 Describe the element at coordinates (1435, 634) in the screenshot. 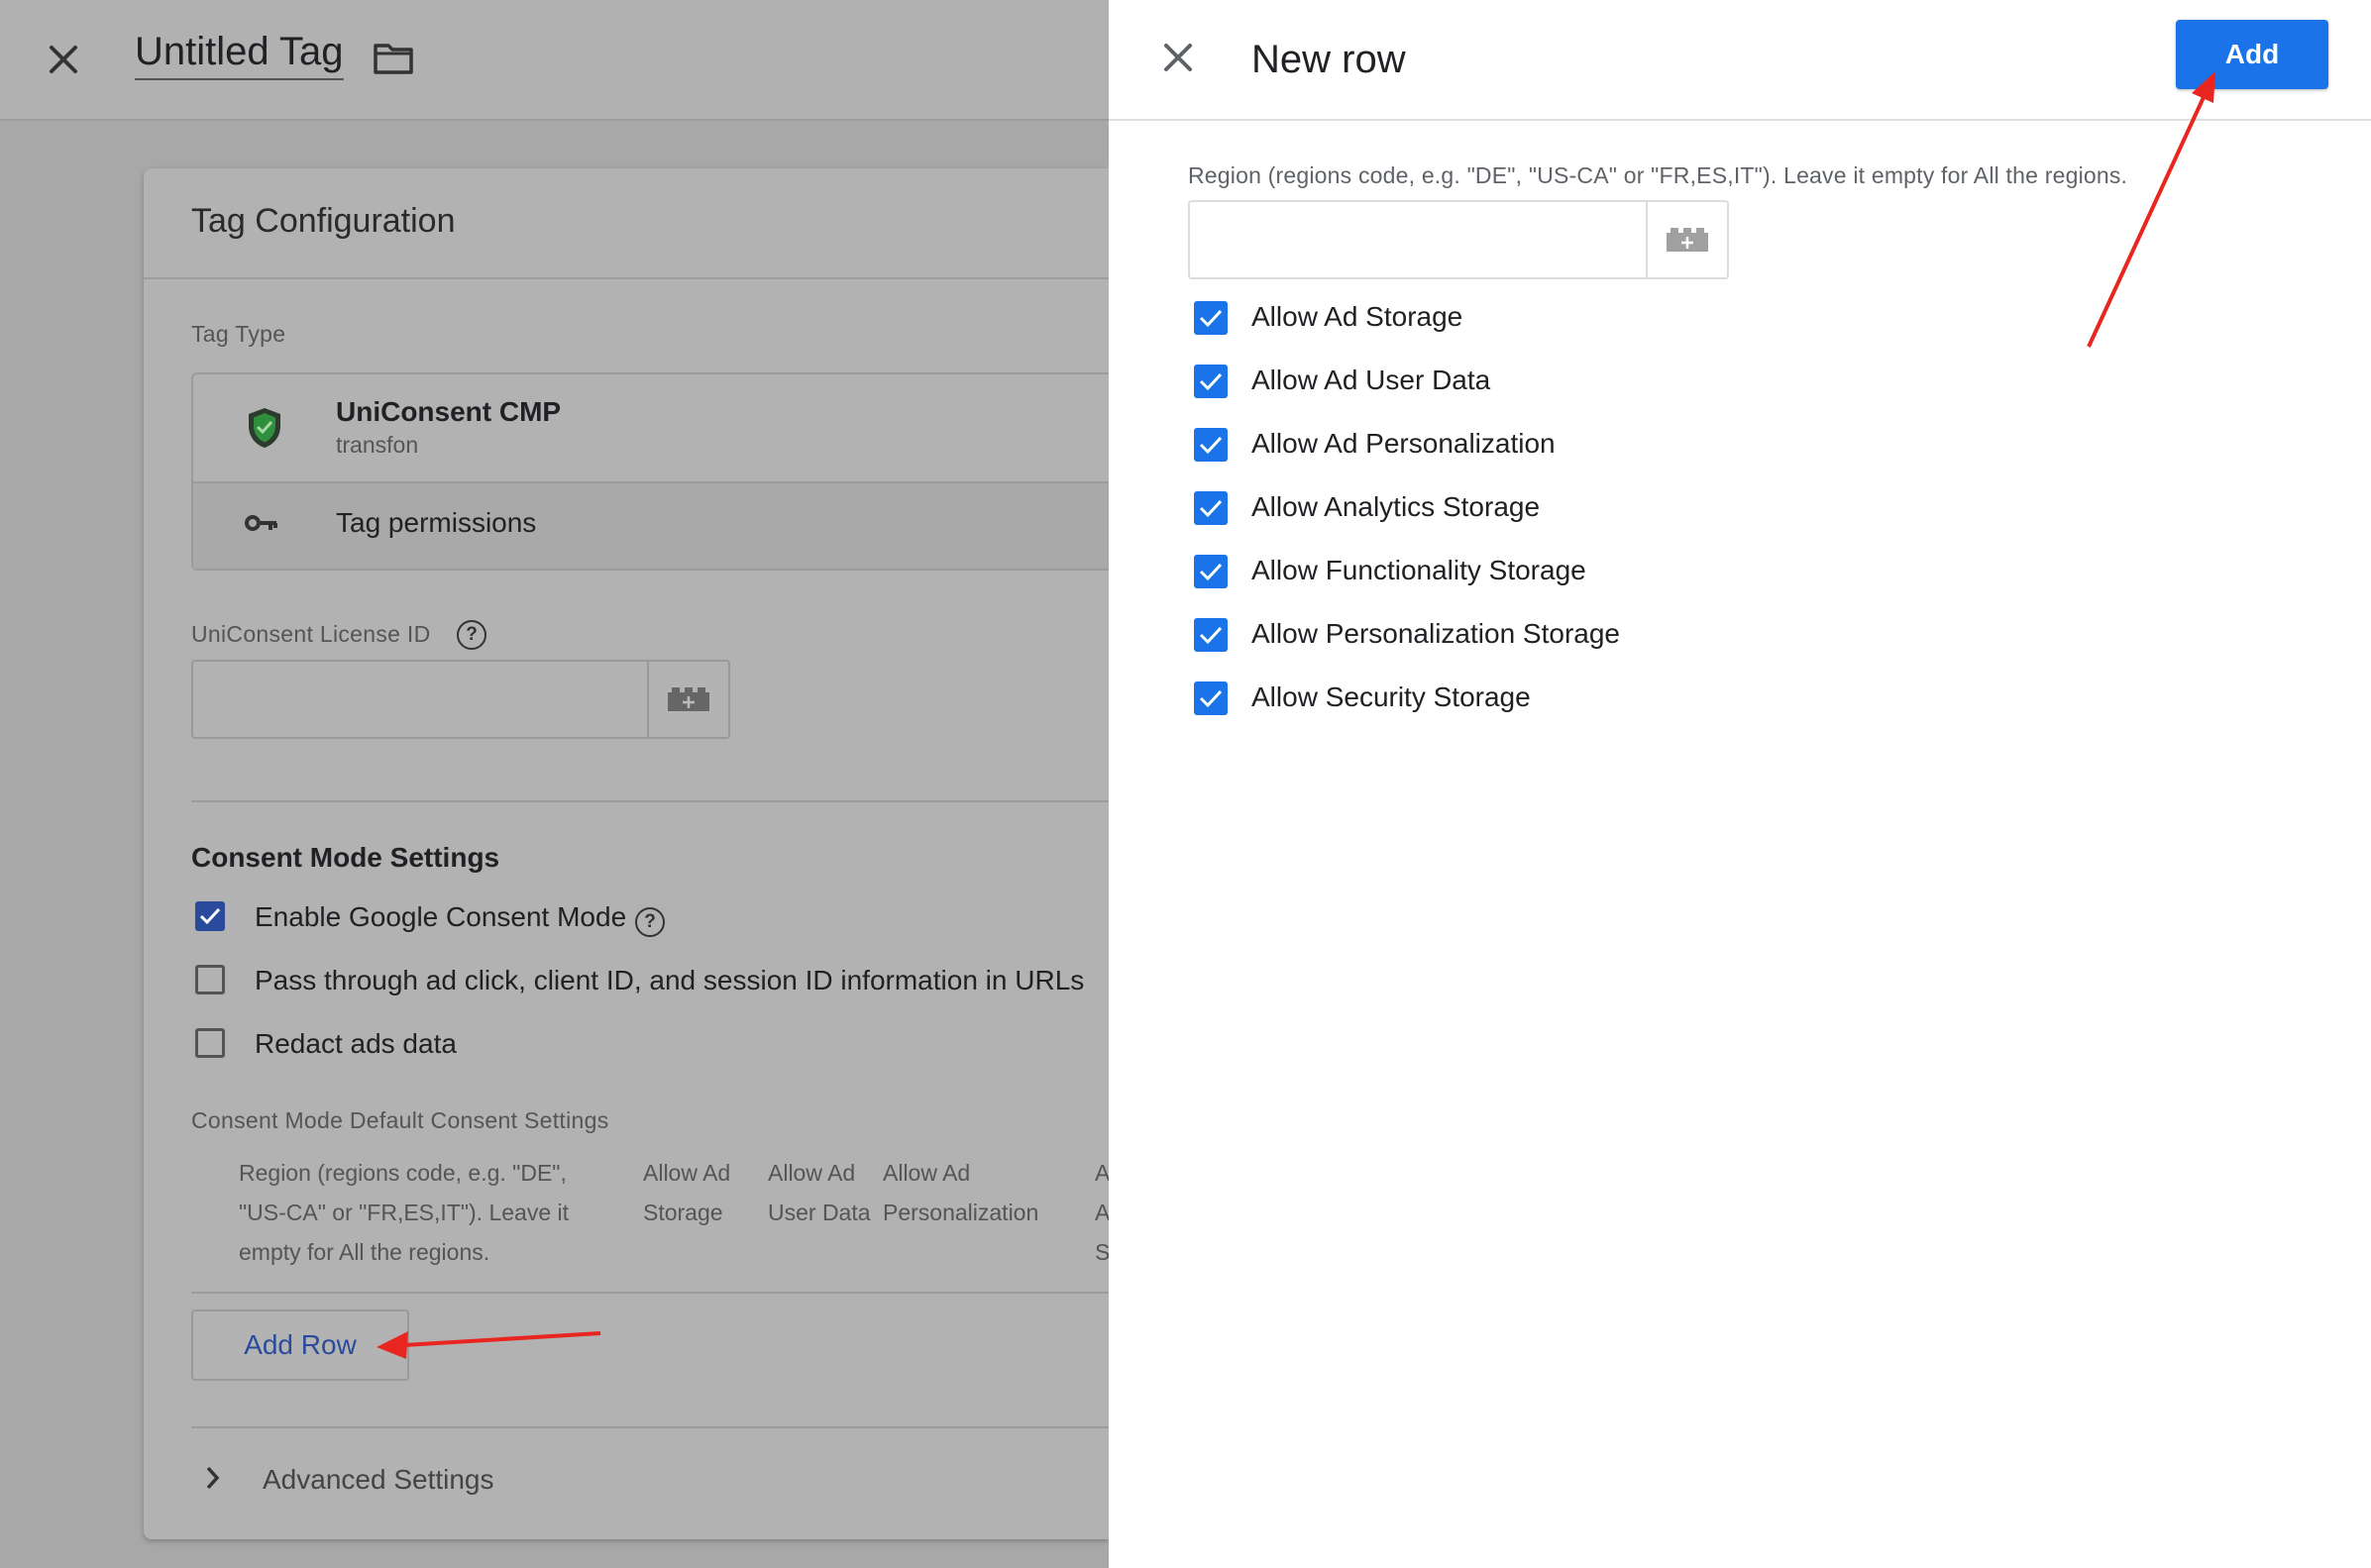

I see `option-label: Allow Personalization Storage` at that location.